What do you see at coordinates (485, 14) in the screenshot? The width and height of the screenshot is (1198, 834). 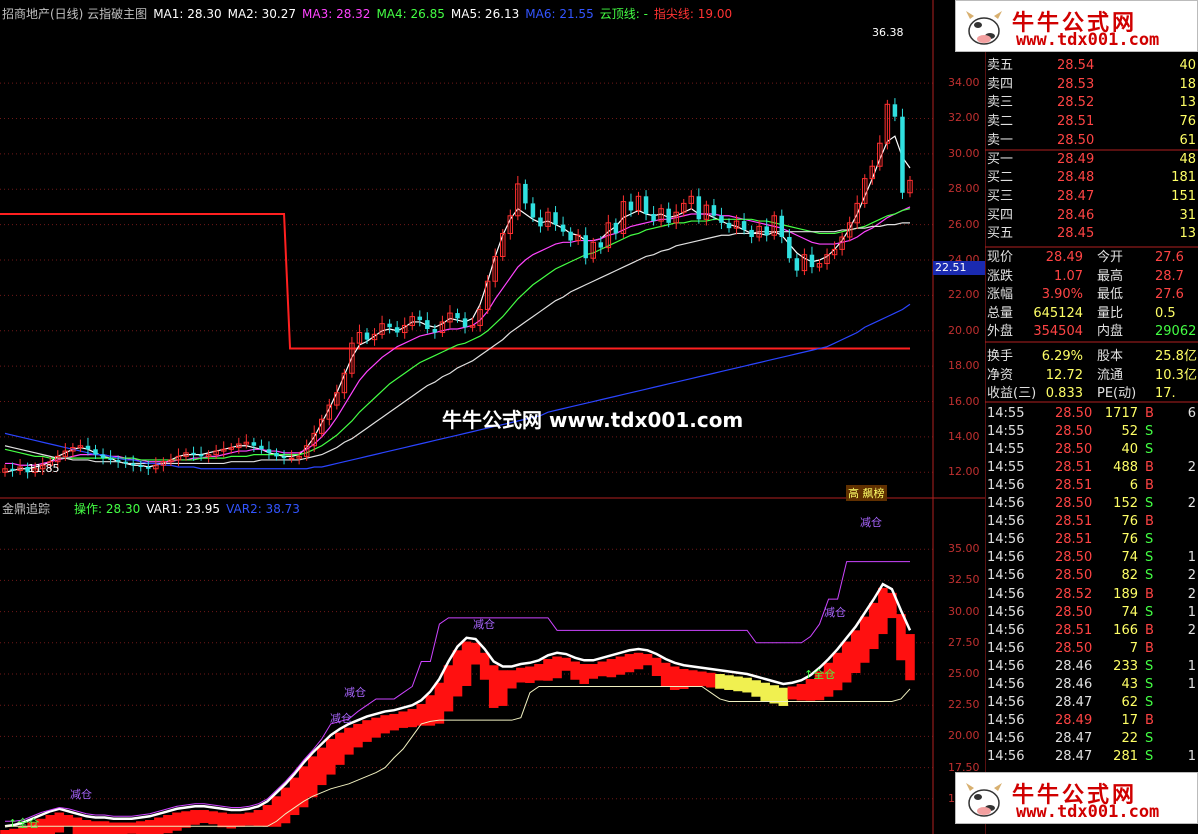 I see `ma-legend-item: MA5: 26.13` at bounding box center [485, 14].